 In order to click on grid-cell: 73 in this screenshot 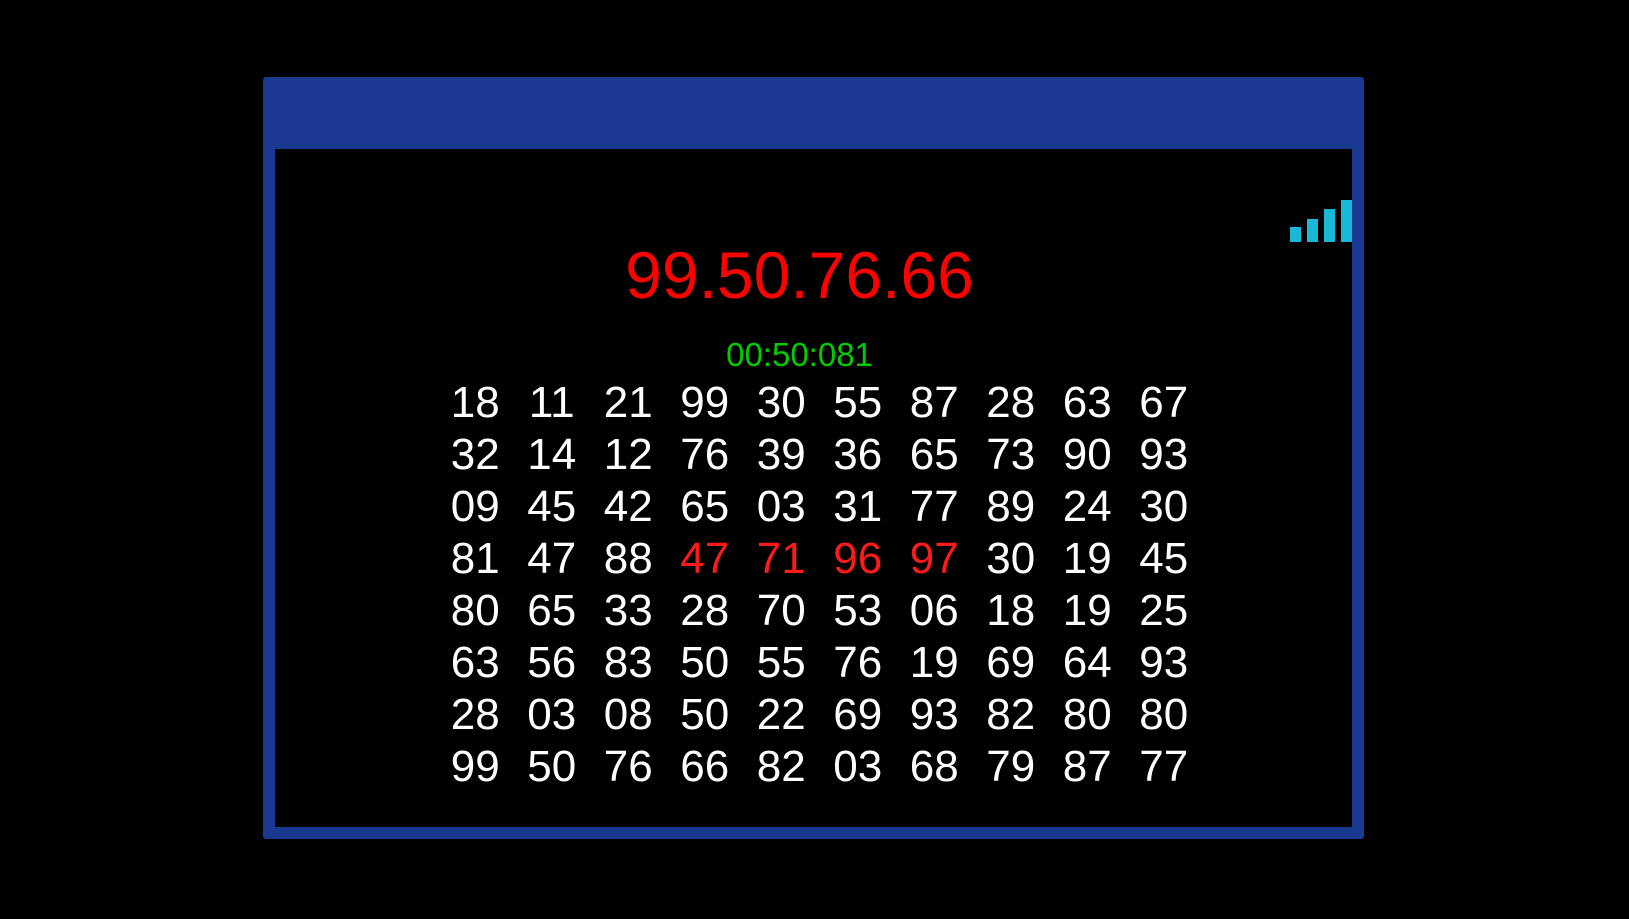, I will do `click(1011, 455)`.